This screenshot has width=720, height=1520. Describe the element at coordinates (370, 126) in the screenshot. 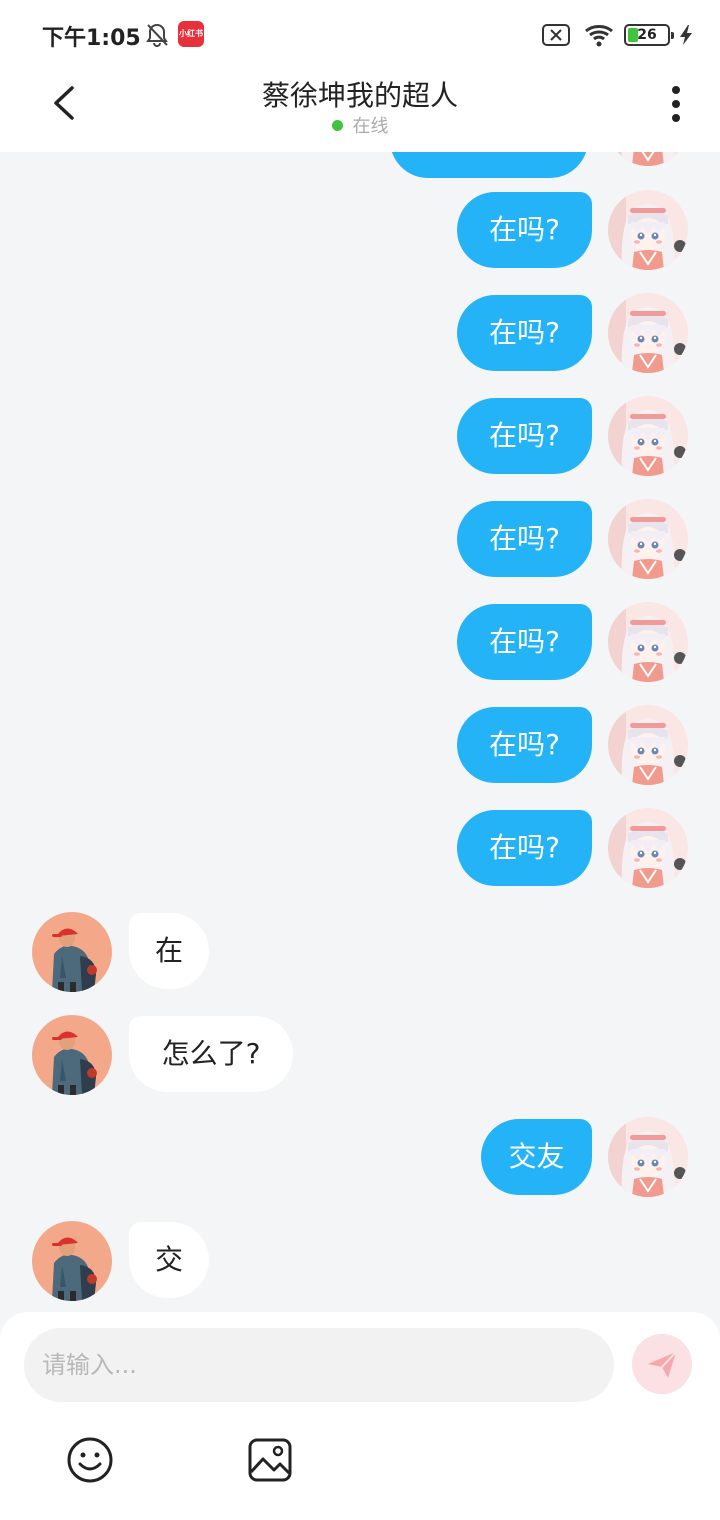

I see `online-status-label: 在线` at that location.